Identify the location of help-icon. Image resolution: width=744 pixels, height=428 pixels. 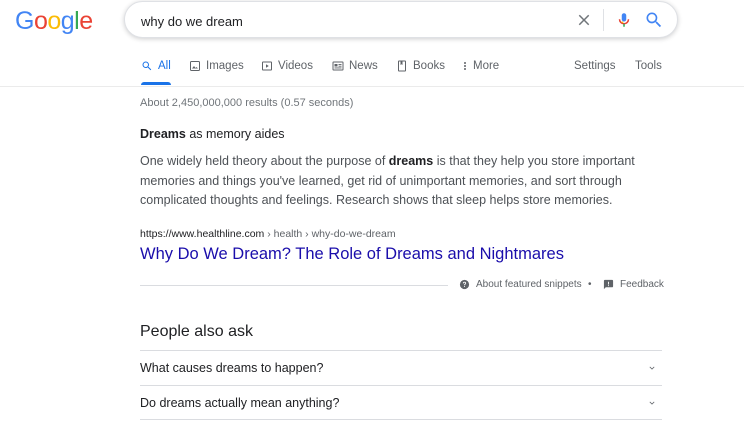
(464, 284).